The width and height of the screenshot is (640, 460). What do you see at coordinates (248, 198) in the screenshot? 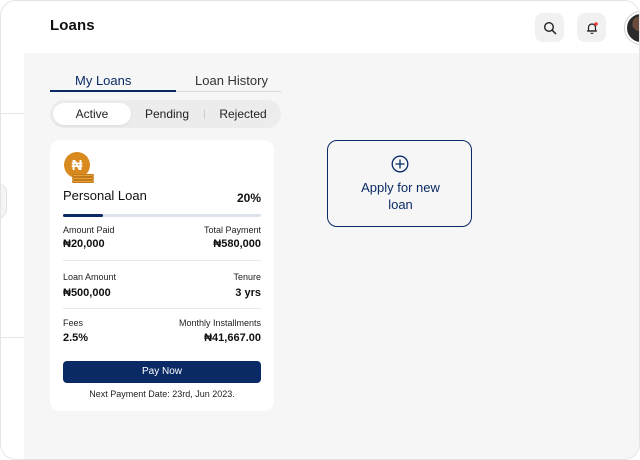
I see `loan-progress-percent: 20%` at bounding box center [248, 198].